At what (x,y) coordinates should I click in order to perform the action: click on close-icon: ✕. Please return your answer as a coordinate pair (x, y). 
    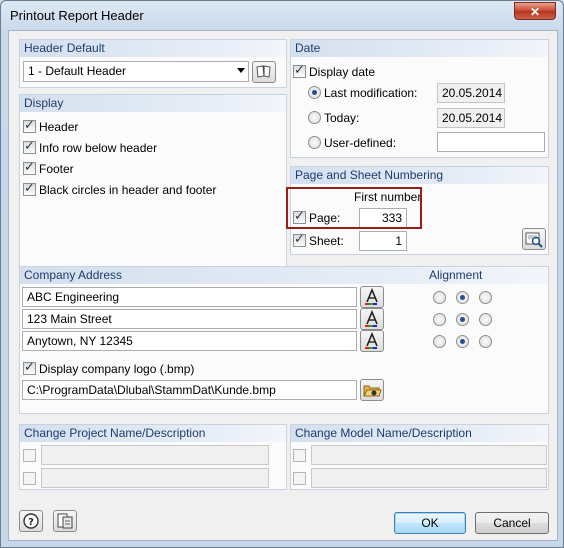
    Looking at the image, I should click on (535, 12).